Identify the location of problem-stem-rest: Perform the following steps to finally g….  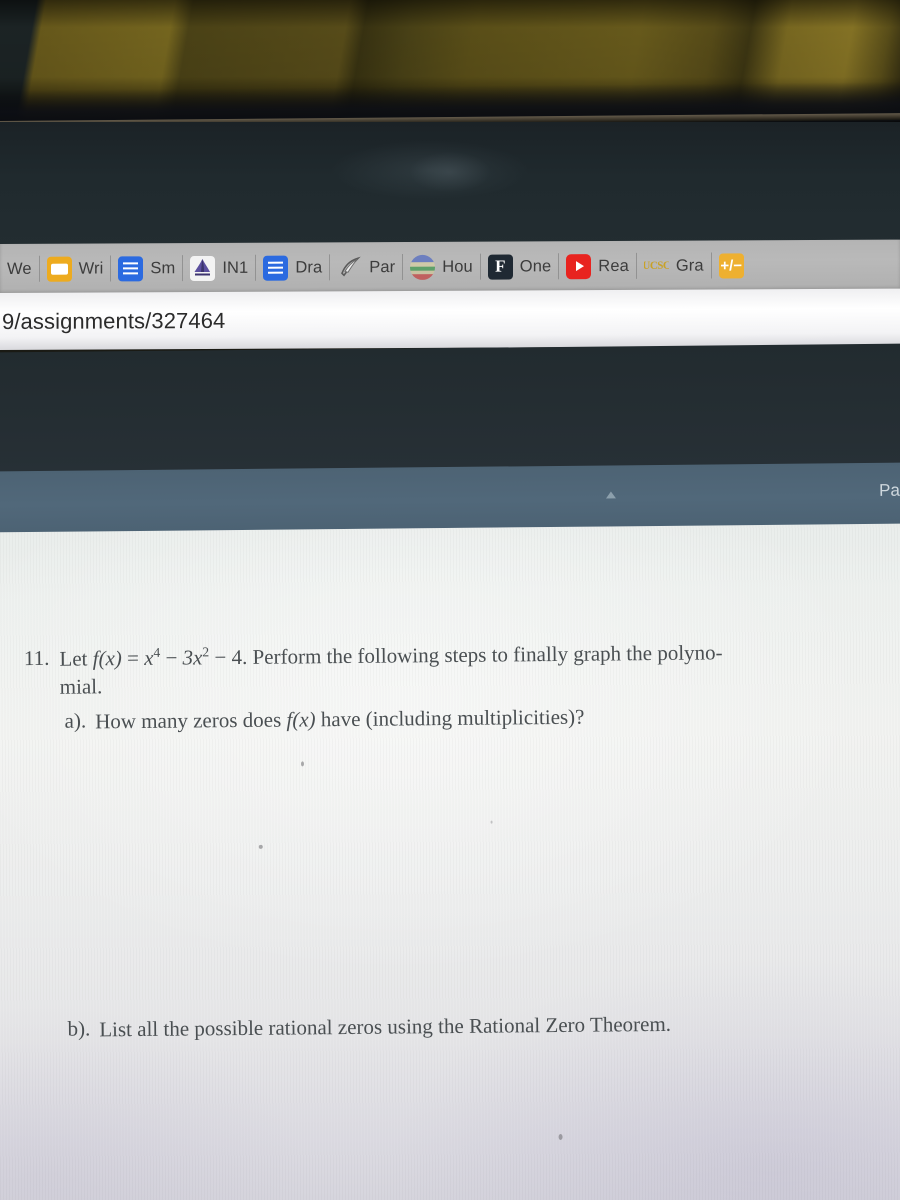
(487, 654).